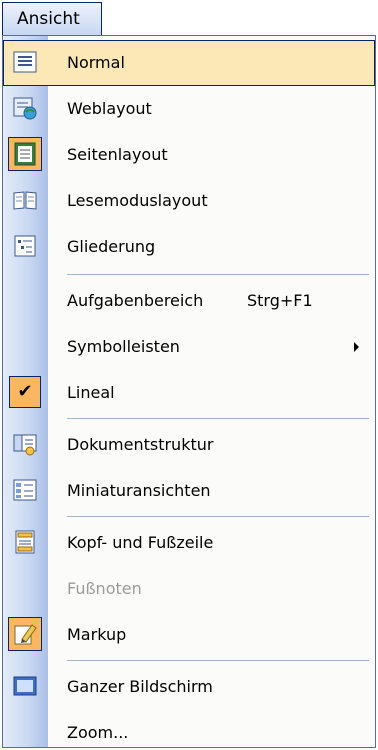 This screenshot has width=378, height=750. What do you see at coordinates (280, 300) in the screenshot?
I see `menu-item-shortcut: Strg+F1` at bounding box center [280, 300].